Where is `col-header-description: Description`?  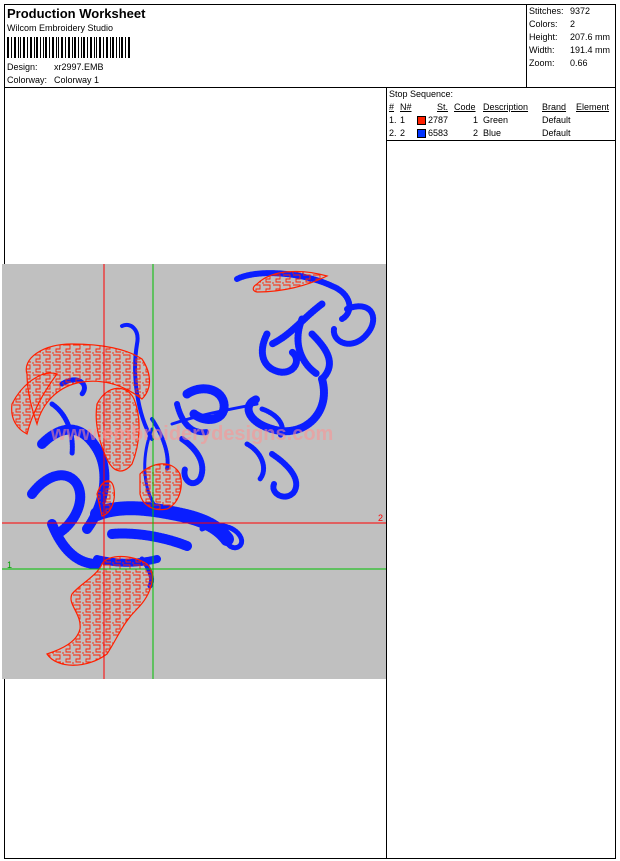 col-header-description: Description is located at coordinates (506, 107).